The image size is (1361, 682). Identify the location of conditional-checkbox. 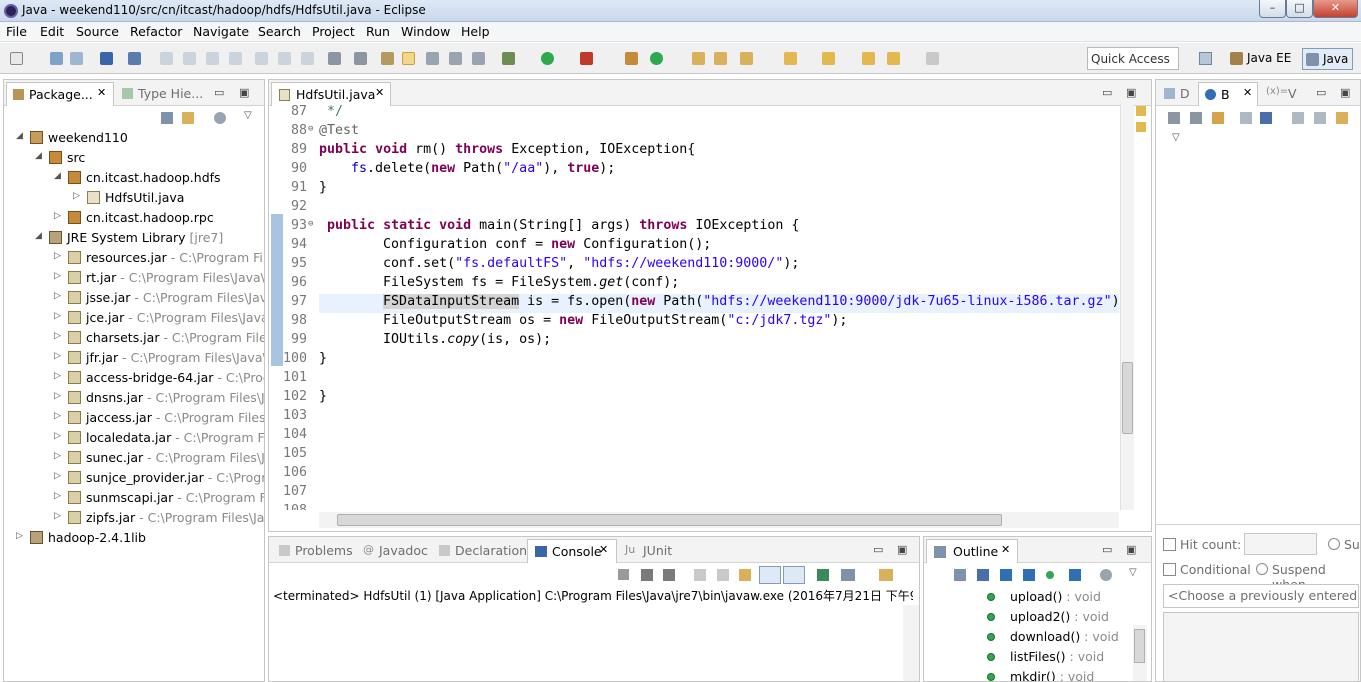
(1169, 569).